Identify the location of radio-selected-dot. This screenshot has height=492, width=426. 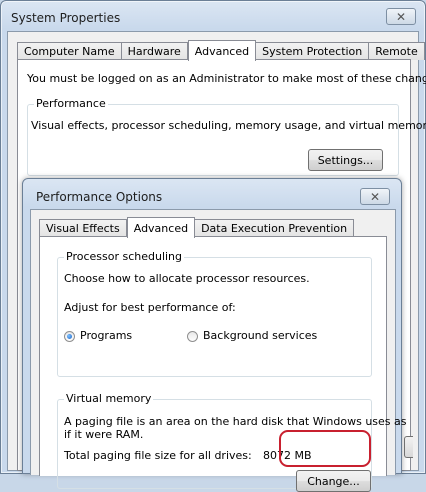
(69, 336).